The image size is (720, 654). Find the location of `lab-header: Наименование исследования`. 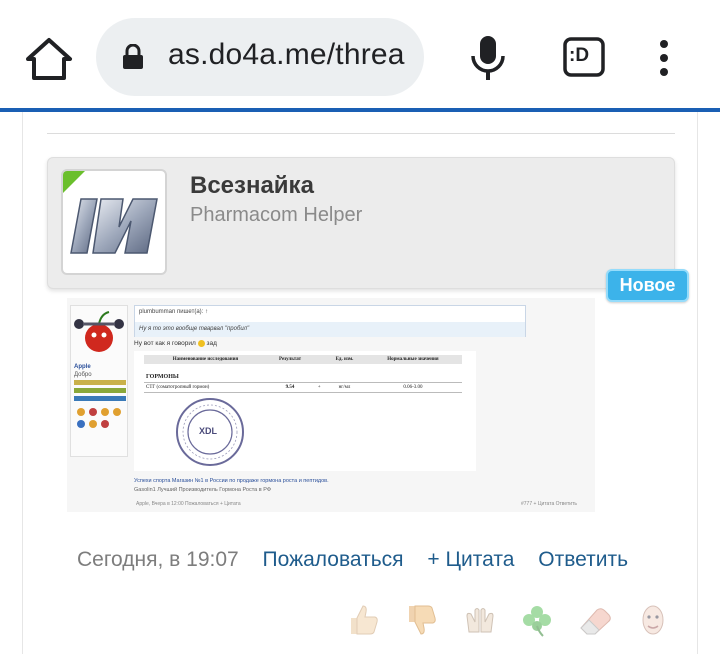

lab-header: Наименование исследования is located at coordinates (205, 359).